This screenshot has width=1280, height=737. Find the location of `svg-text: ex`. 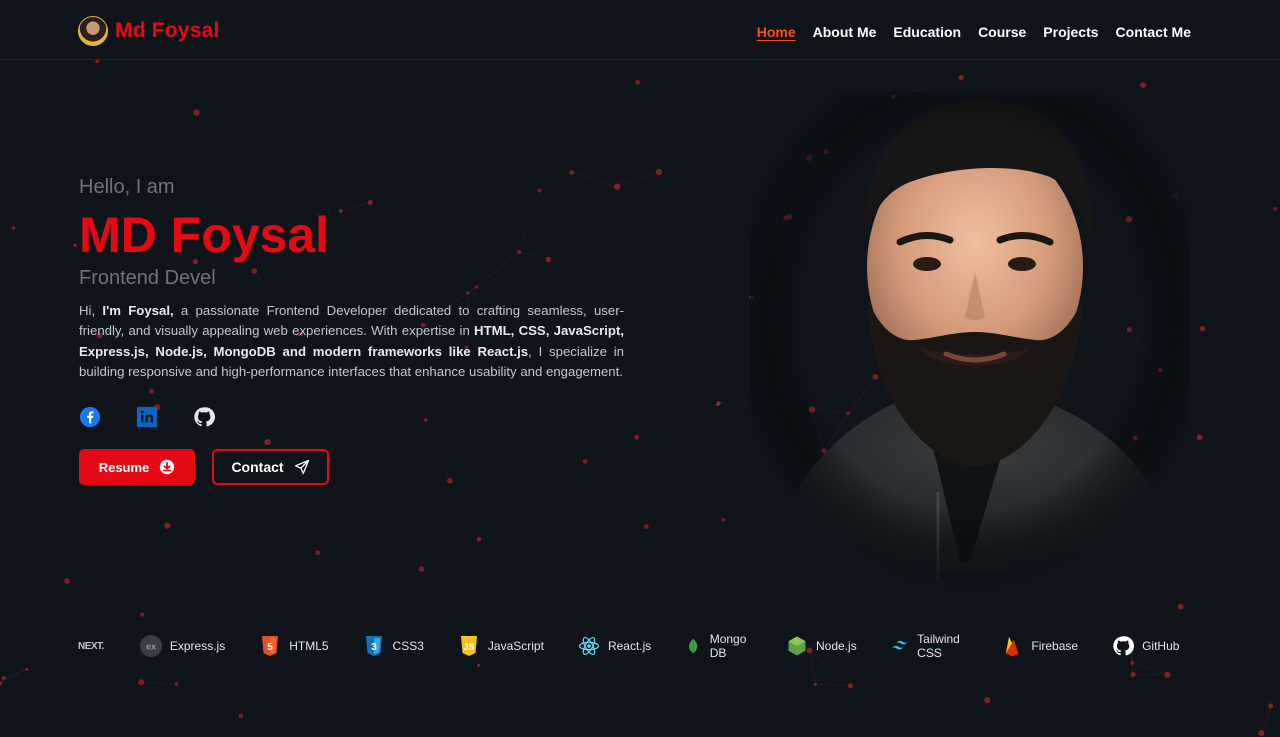

svg-text: ex is located at coordinates (151, 647).